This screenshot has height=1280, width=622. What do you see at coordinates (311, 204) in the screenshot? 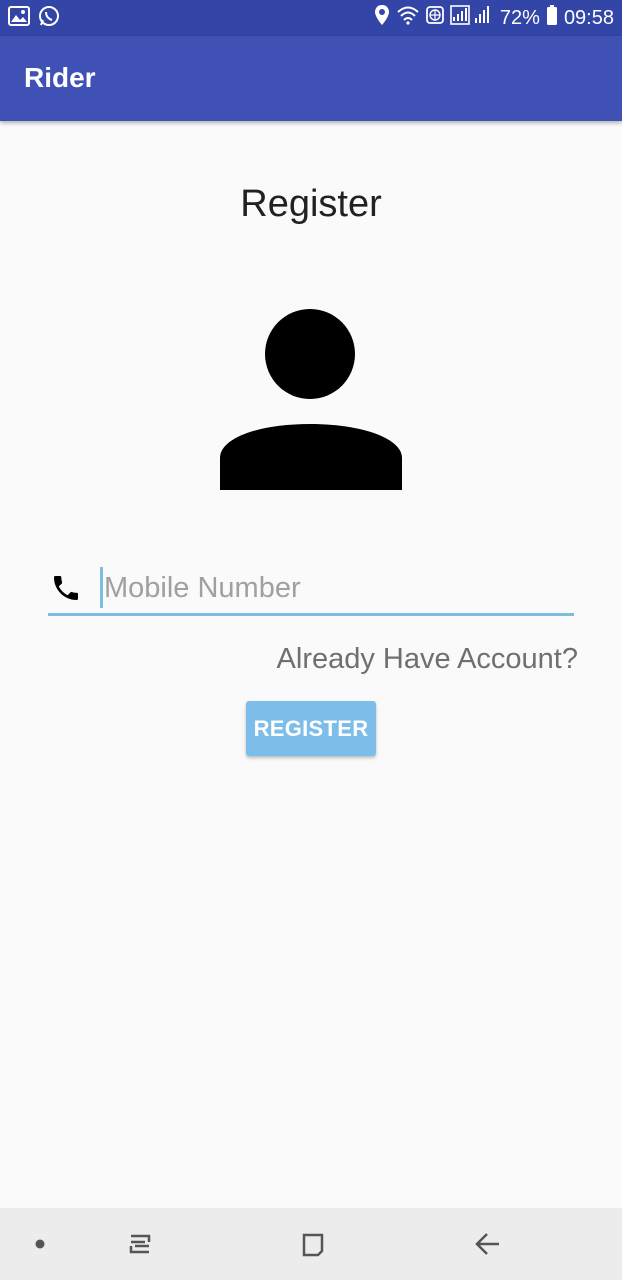
I see `page-title: Register` at bounding box center [311, 204].